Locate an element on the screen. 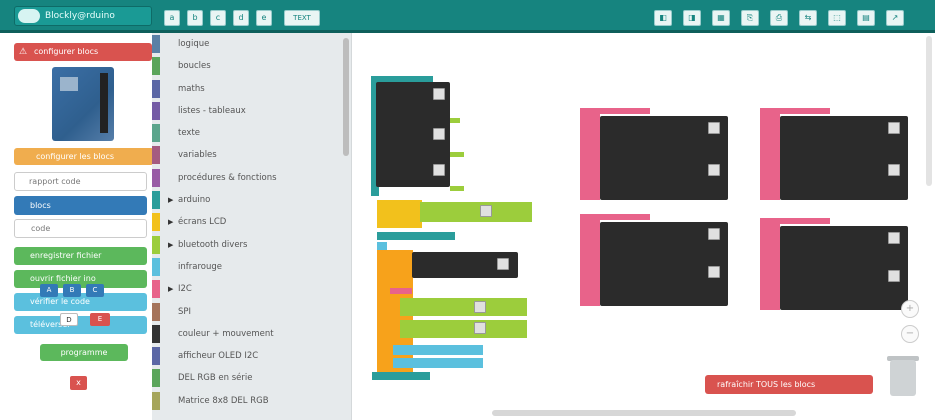 This screenshot has height=420, width=935. toolbar-icon-7: ⬚ is located at coordinates (837, 18).